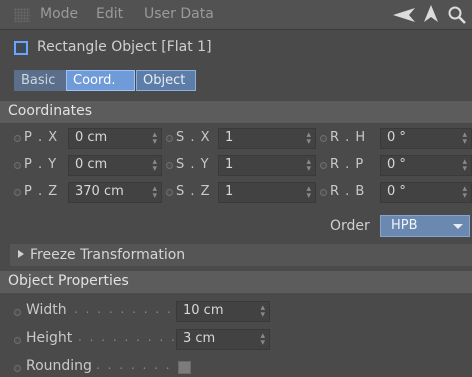 The height and width of the screenshot is (377, 472). Describe the element at coordinates (241, 255) in the screenshot. I see `freeze-transformation-group: Freeze Transformation` at that location.